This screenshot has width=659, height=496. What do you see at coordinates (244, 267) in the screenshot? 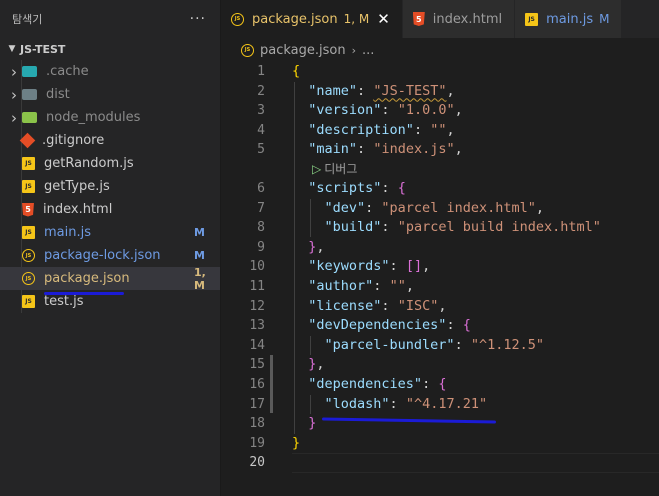
I see `line-number-gutter: 1 2 3 4 5 6 7 8 9 10 11 12 13 14 15 16 17 18 19 20` at bounding box center [244, 267].